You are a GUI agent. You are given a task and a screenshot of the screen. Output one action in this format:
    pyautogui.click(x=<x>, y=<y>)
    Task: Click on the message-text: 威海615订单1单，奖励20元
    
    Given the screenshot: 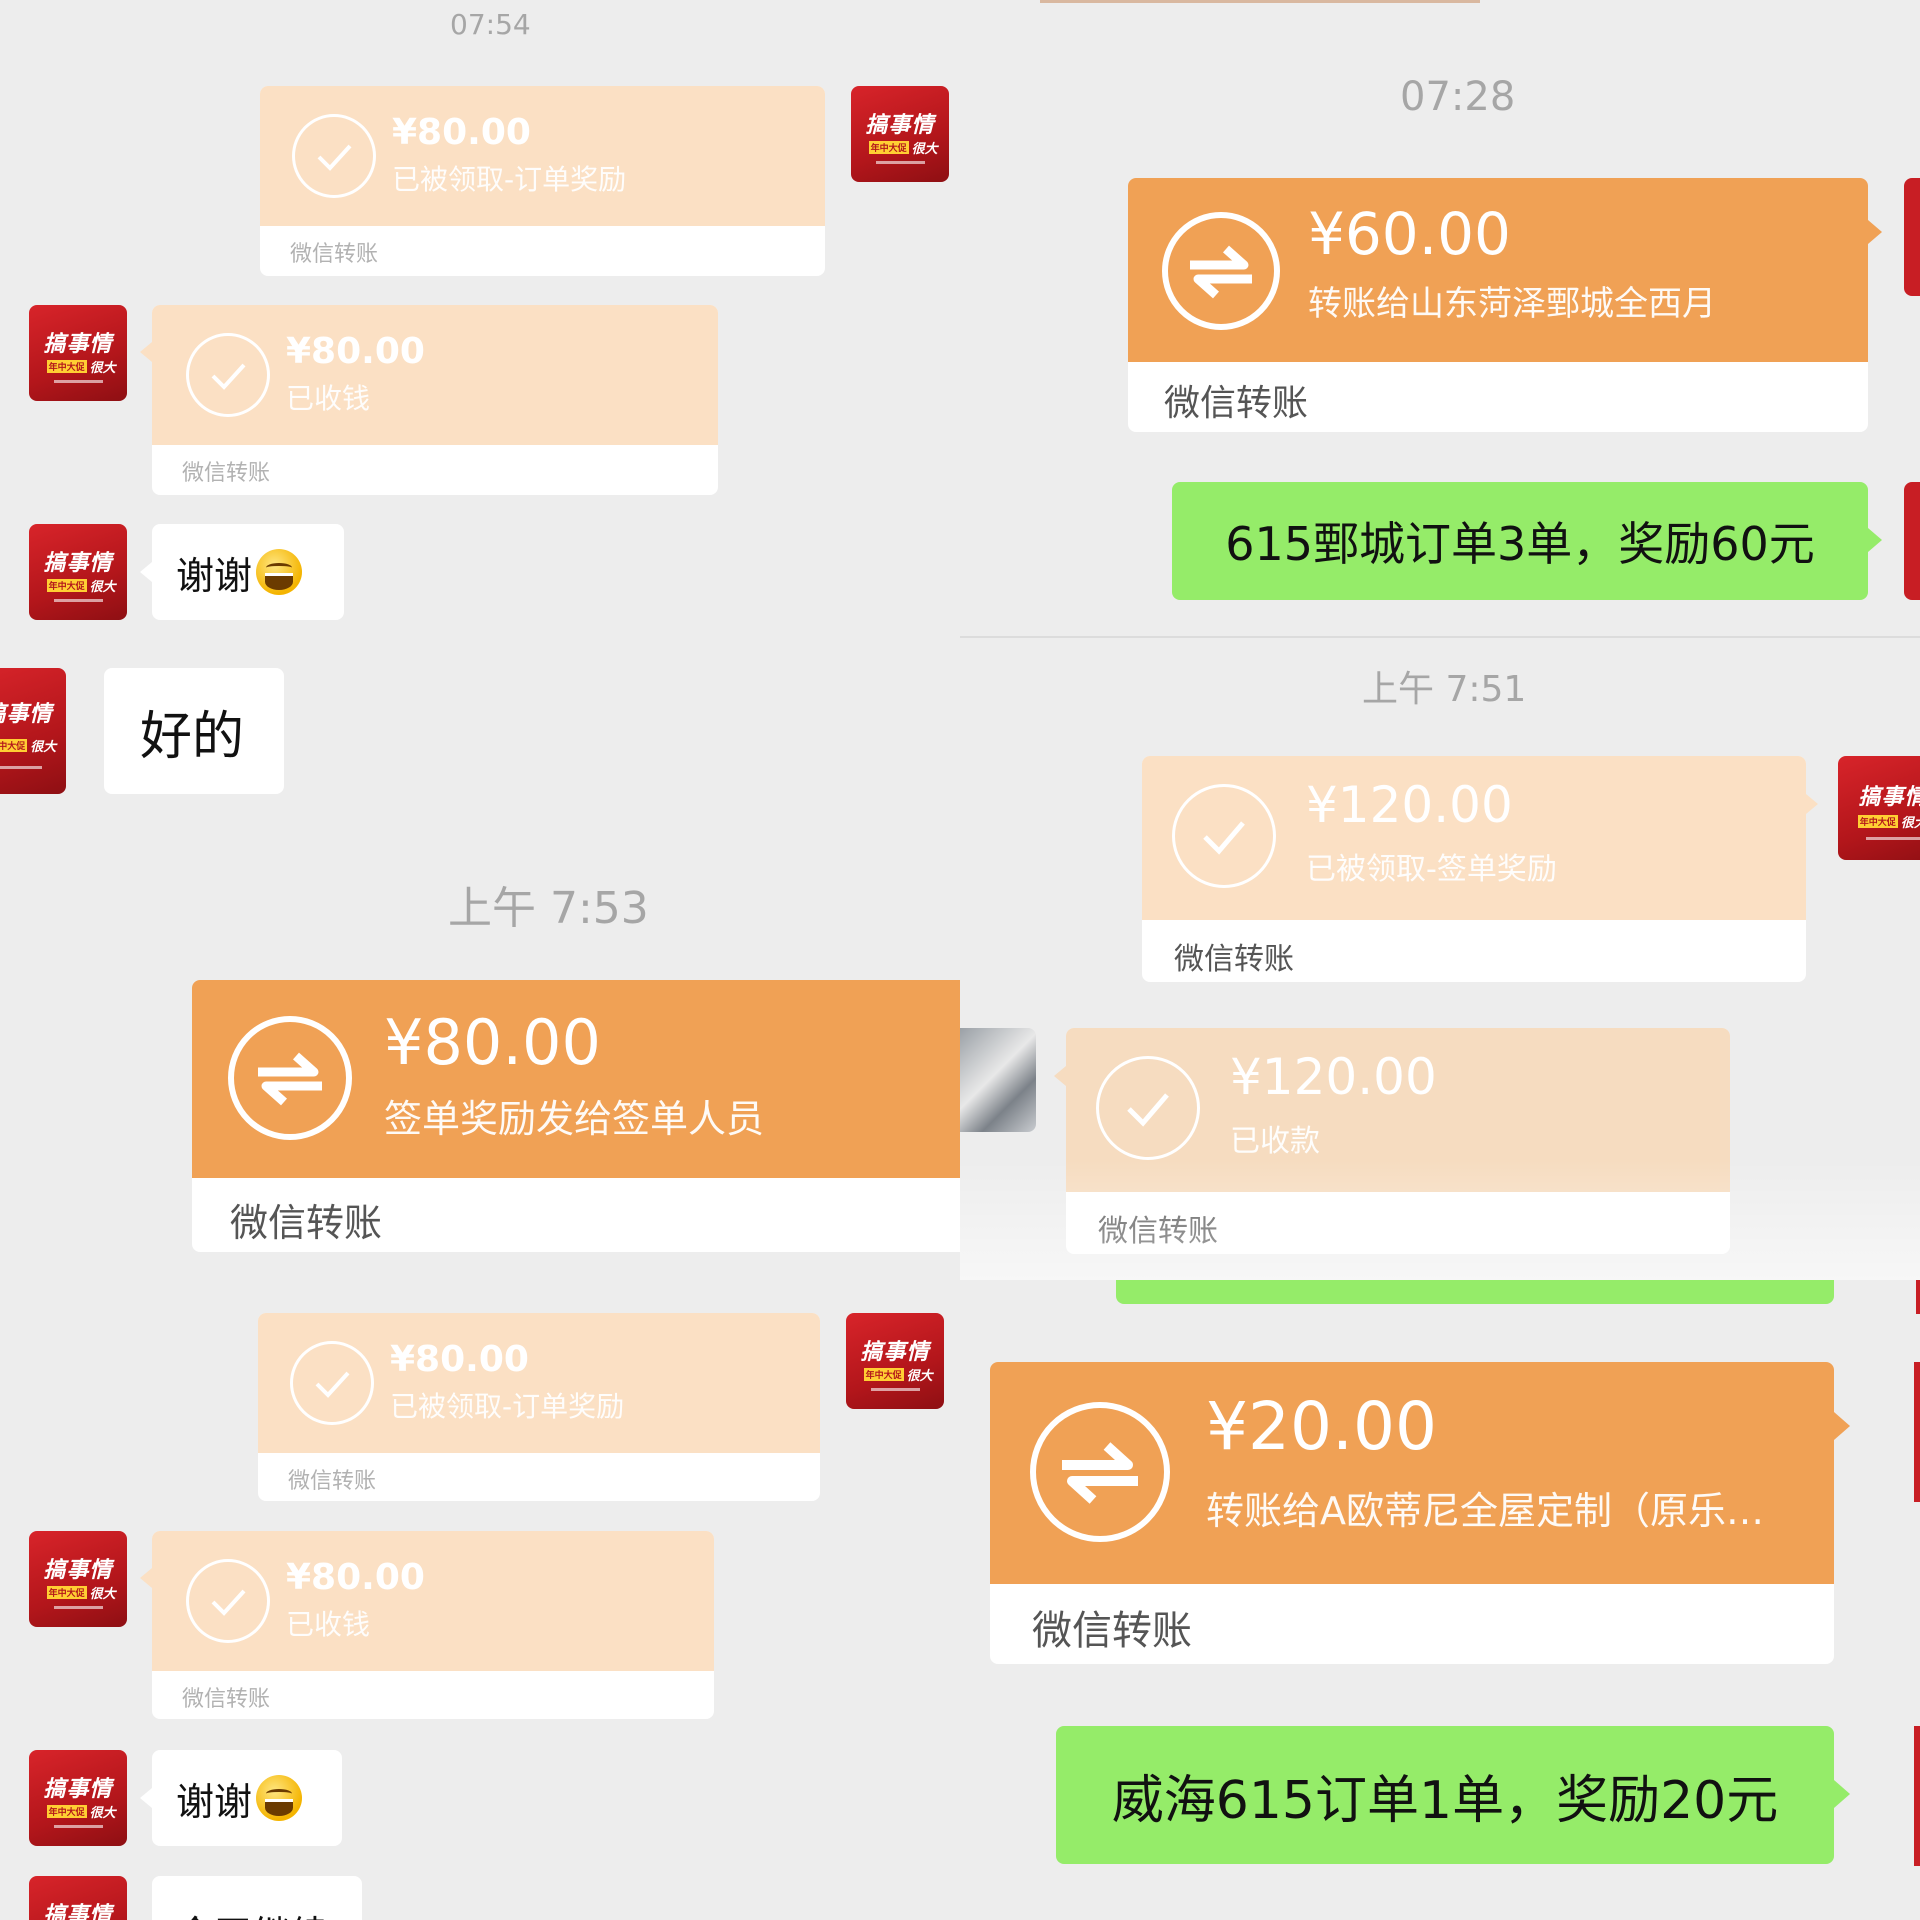 What is the action you would take?
    pyautogui.click(x=1445, y=1800)
    